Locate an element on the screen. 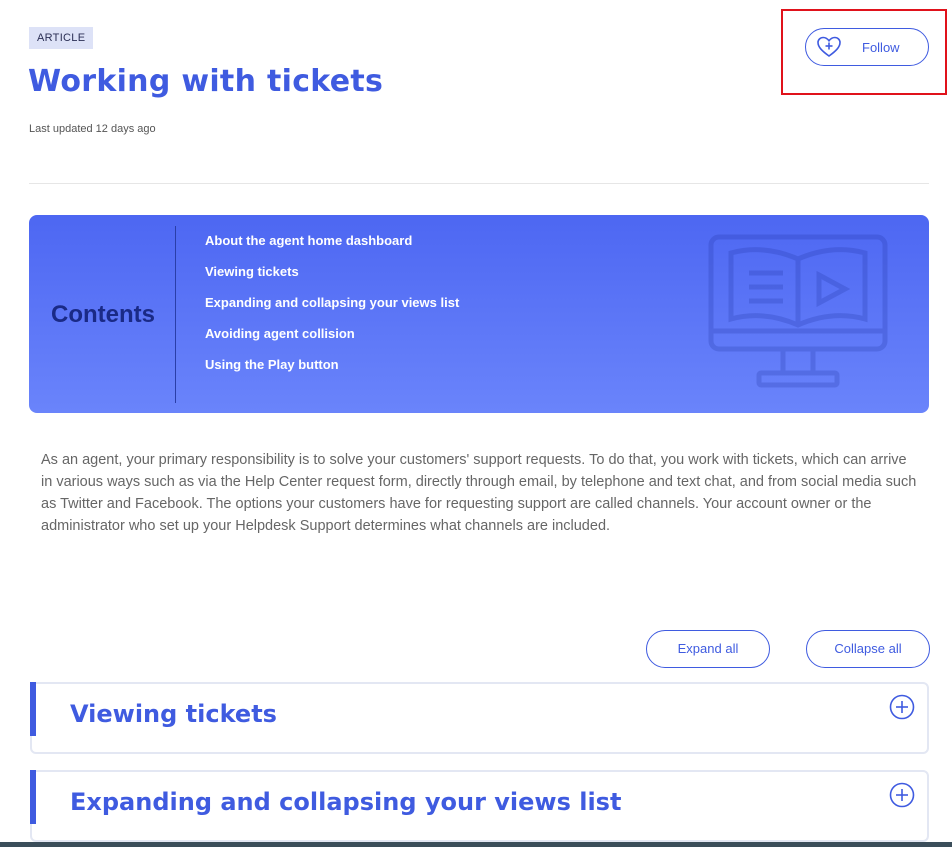 This screenshot has width=952, height=847. section-viewing-tickets: Viewing tickets is located at coordinates (479, 718).